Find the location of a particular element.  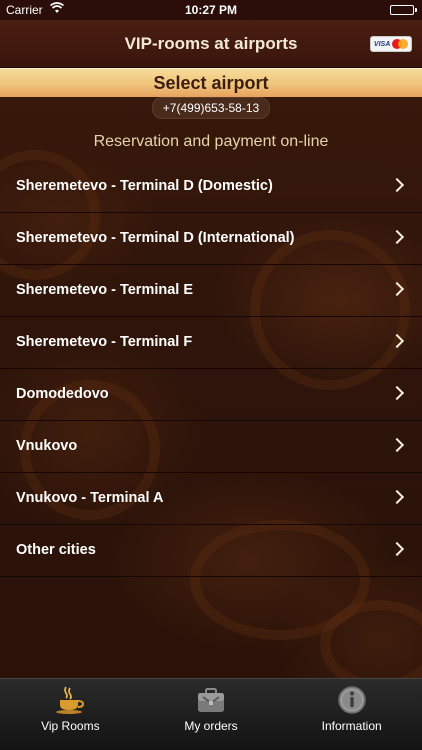

navigation-bar: VIP-rooms at airports VISA is located at coordinates (211, 44).